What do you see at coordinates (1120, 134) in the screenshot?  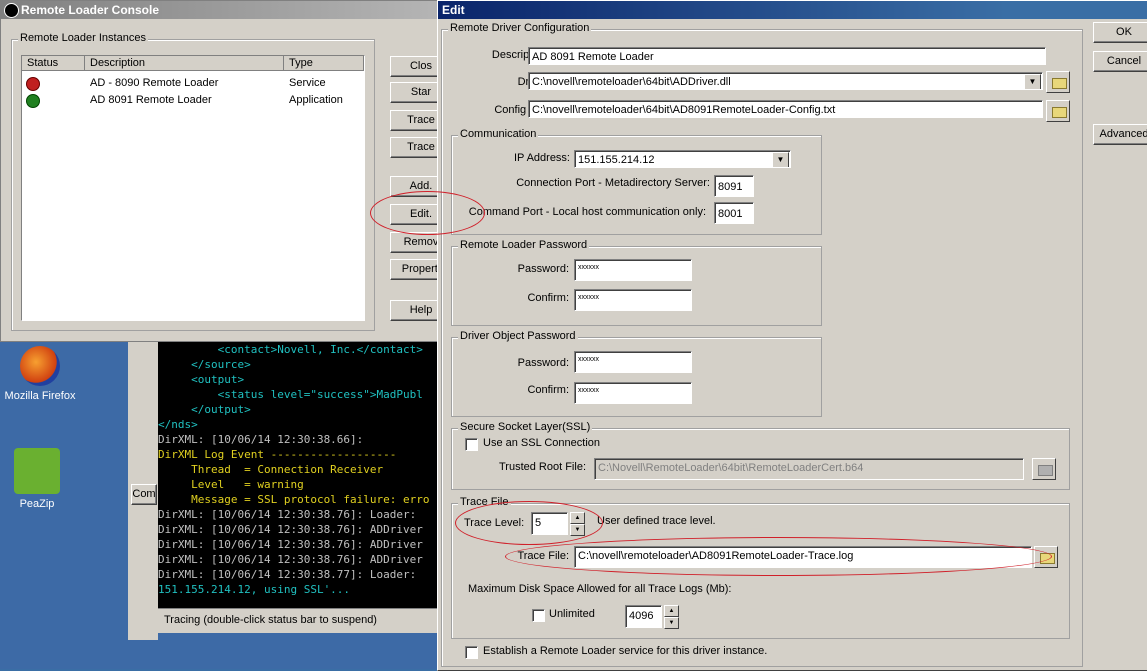 I see `advanced-button: Advanced` at bounding box center [1120, 134].